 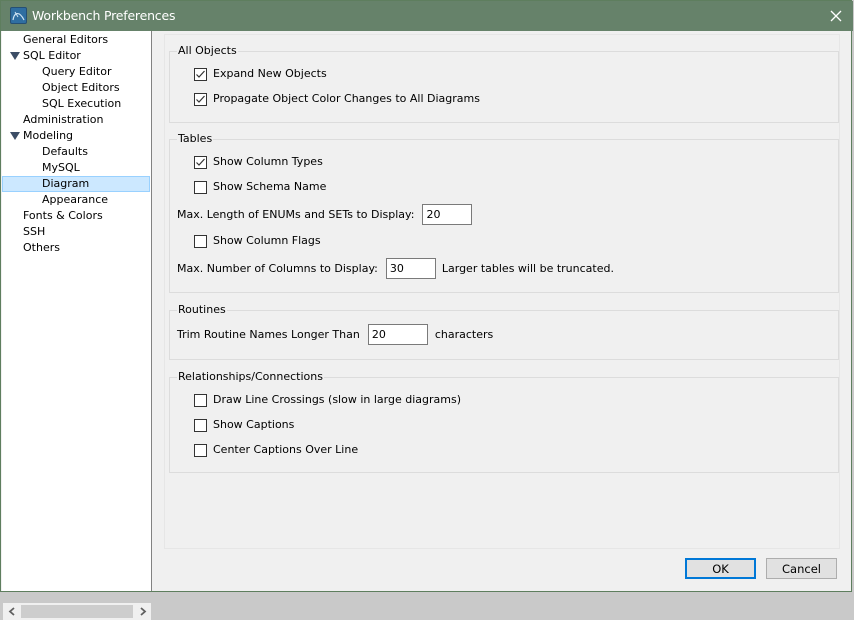 I want to click on checkbox-label: Center Captions Over Line, so click(x=286, y=449).